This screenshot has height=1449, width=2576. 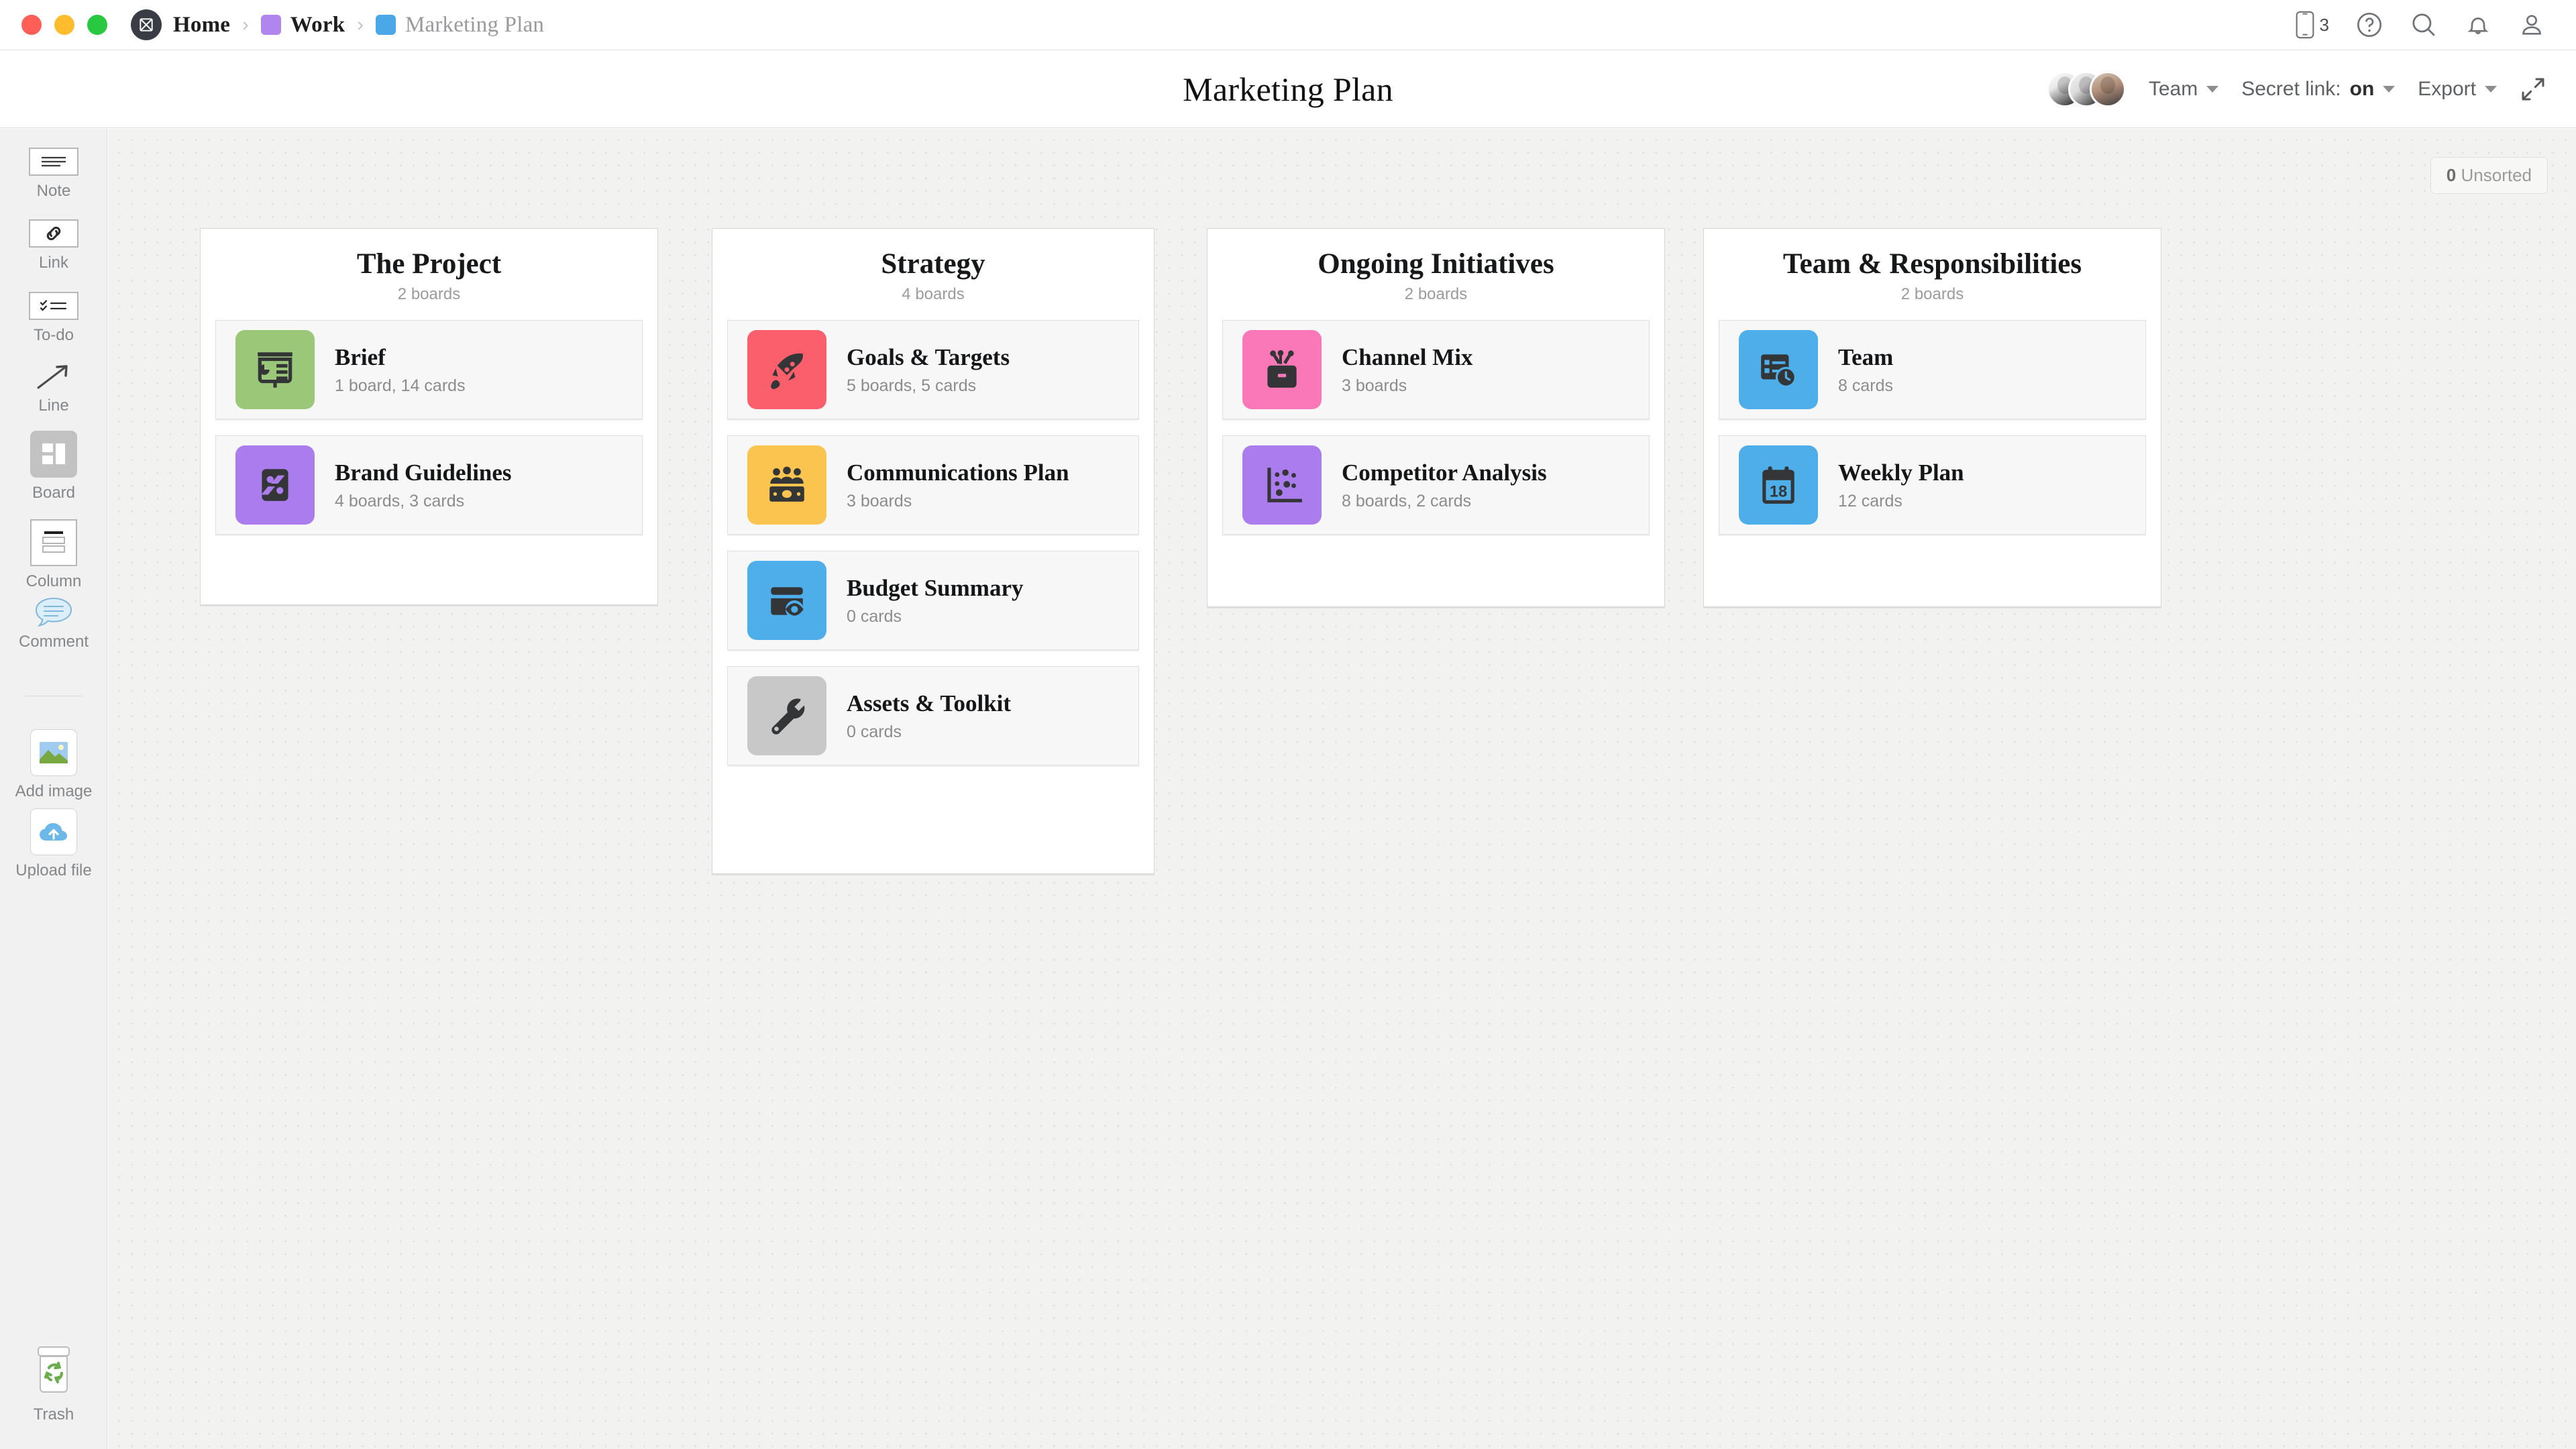 I want to click on column-header: Strategy 4 boards, so click(x=933, y=266).